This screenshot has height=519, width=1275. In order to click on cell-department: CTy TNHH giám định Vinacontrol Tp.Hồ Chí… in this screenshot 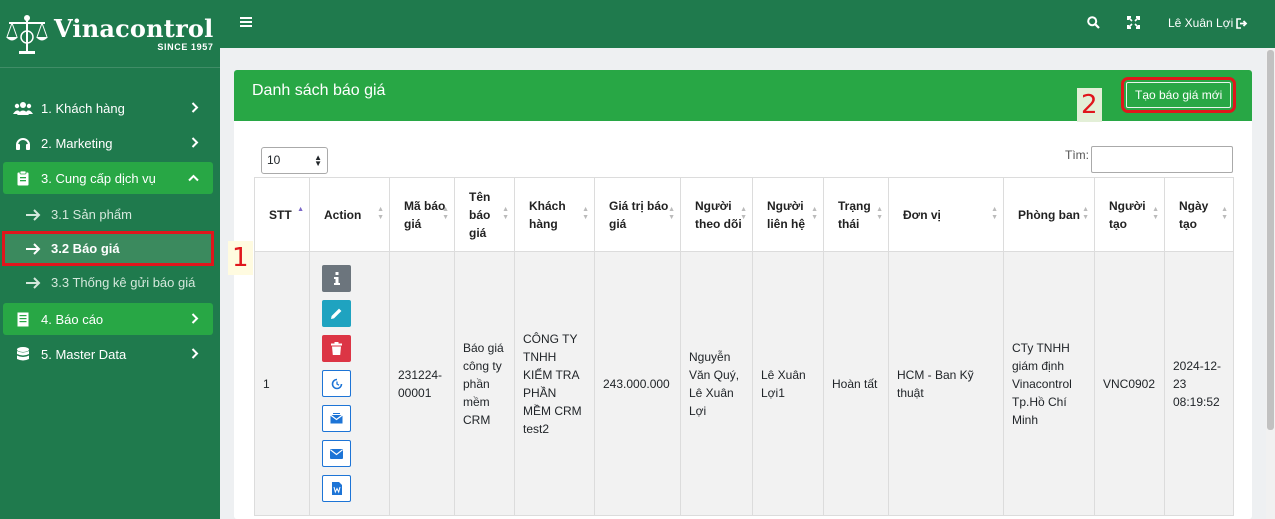, I will do `click(1049, 383)`.